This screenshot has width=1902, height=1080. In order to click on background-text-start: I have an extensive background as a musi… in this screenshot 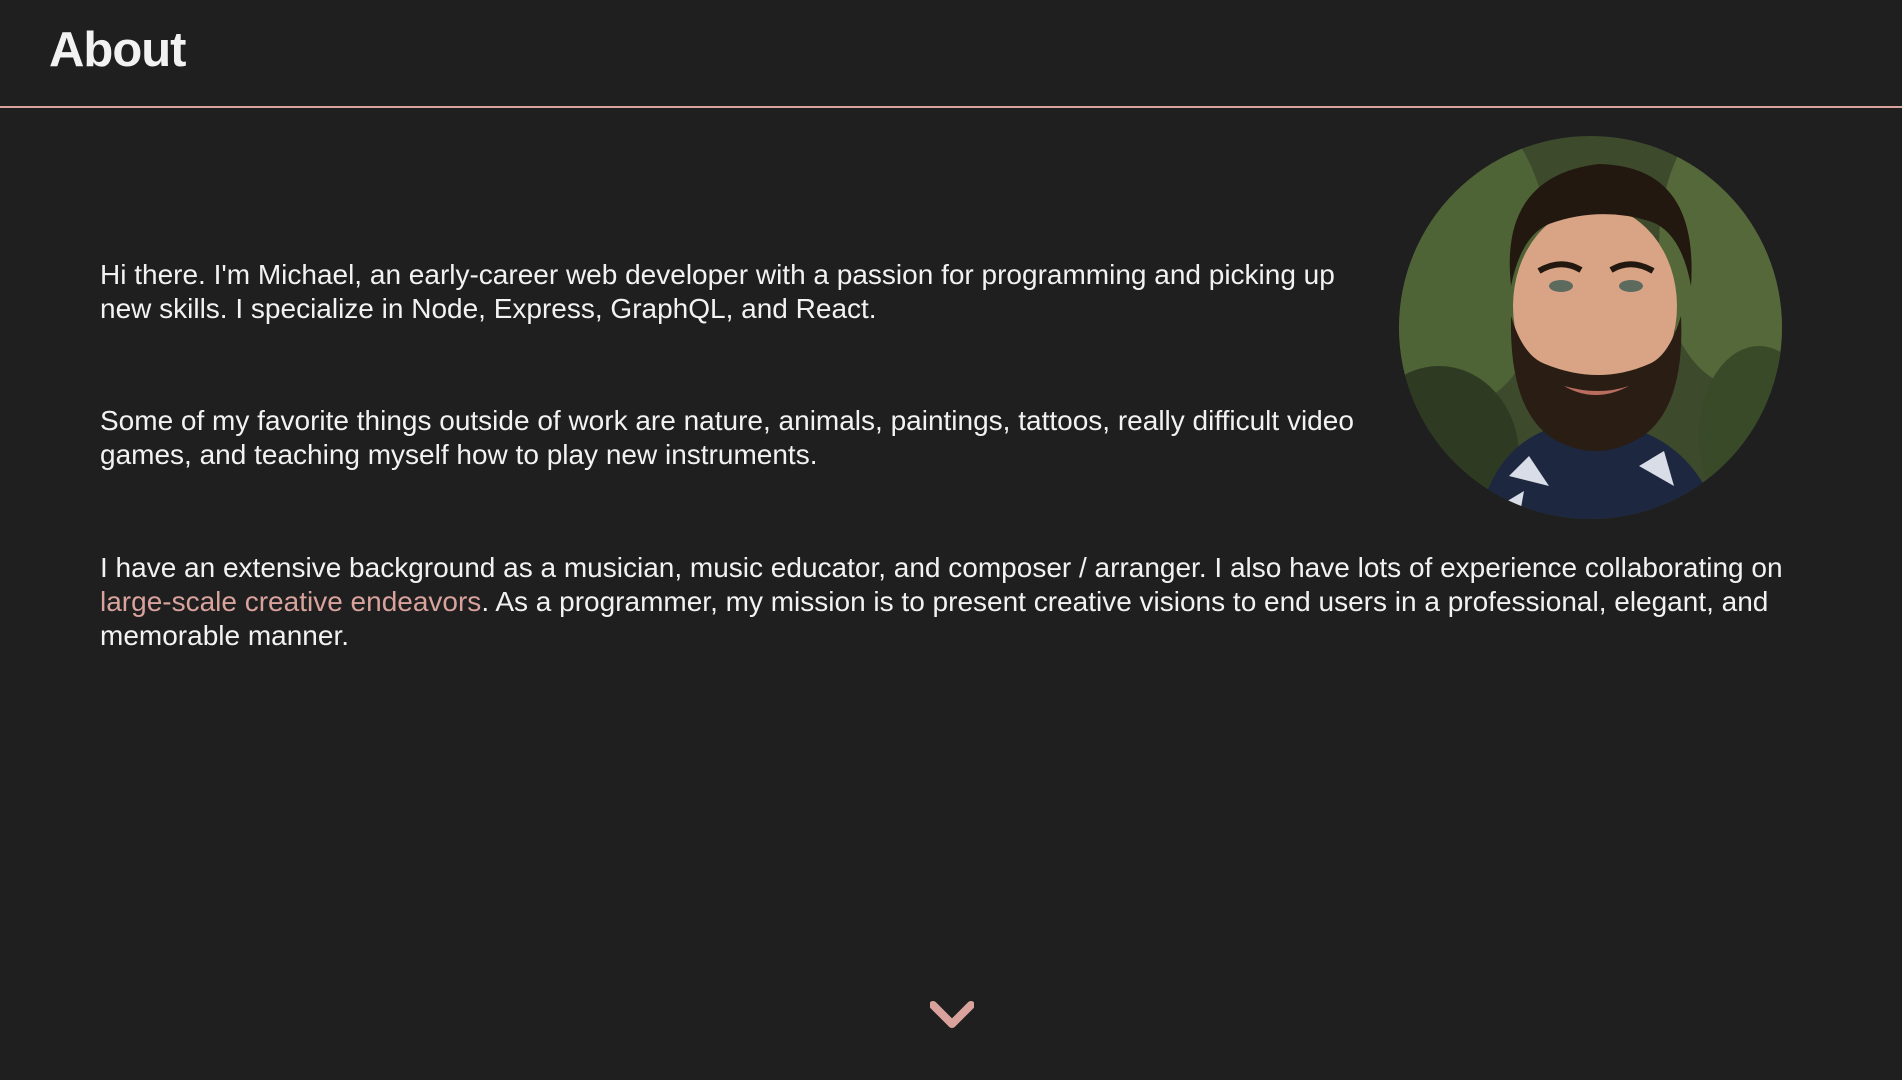, I will do `click(941, 567)`.